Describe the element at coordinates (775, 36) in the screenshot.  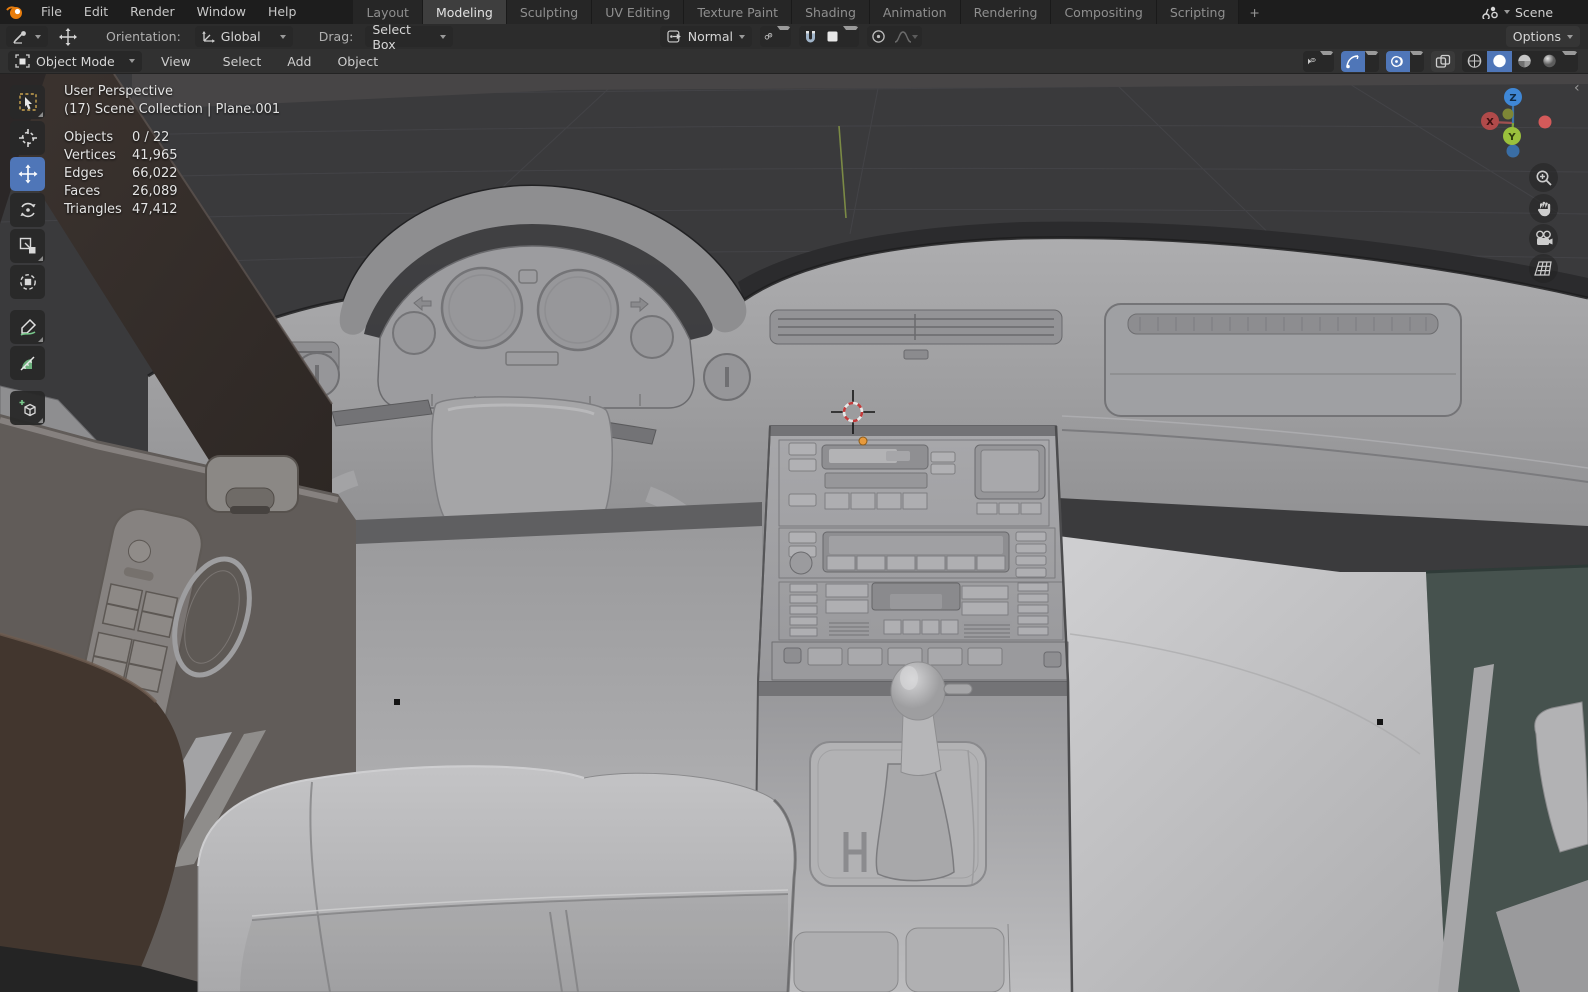
I see `snap-target-dropdown` at that location.